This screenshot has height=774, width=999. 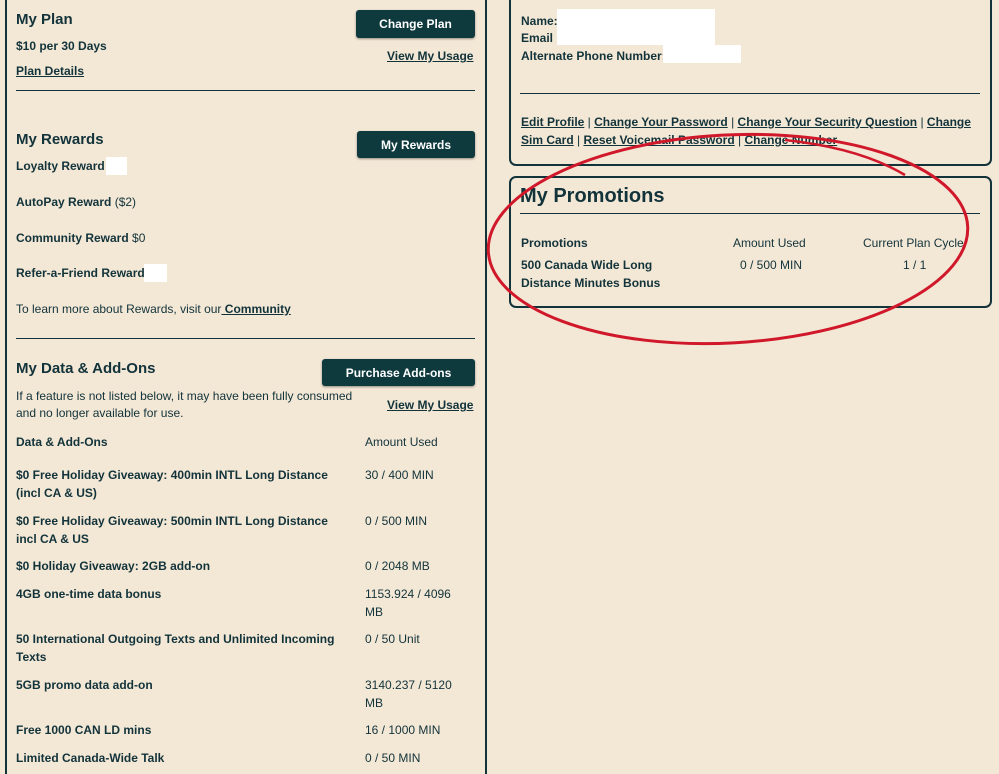 I want to click on loyalty-reward-label: Loyalty Reward (, so click(x=64, y=166).